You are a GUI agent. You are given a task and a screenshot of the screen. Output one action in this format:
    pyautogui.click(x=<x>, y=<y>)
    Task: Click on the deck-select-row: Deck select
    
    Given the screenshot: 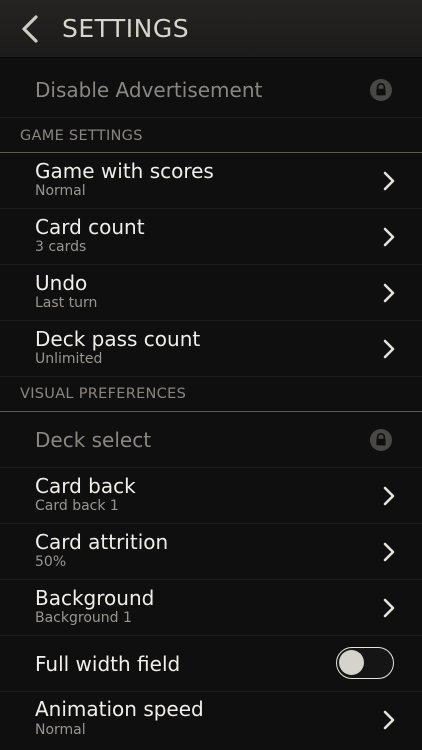 What is the action you would take?
    pyautogui.click(x=211, y=440)
    